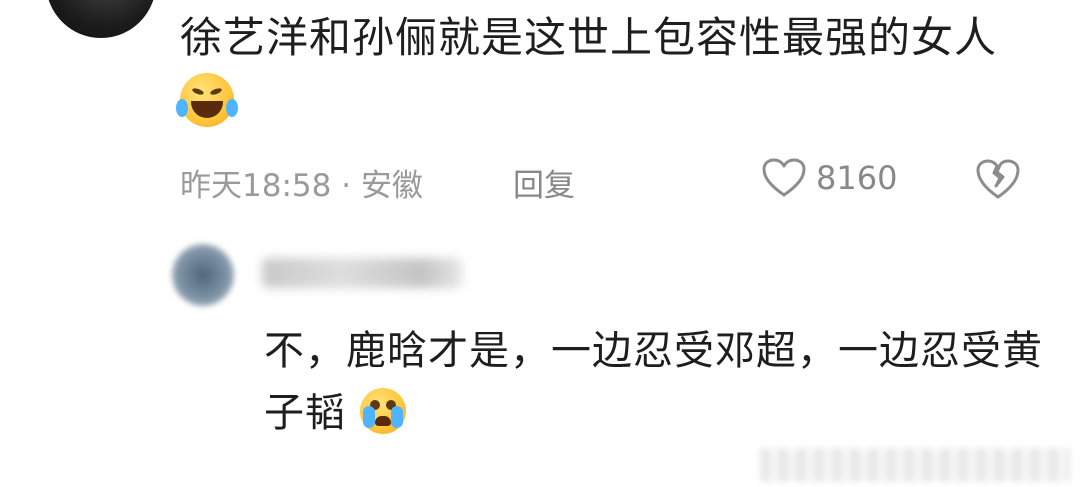  I want to click on heart-icon, so click(784, 177).